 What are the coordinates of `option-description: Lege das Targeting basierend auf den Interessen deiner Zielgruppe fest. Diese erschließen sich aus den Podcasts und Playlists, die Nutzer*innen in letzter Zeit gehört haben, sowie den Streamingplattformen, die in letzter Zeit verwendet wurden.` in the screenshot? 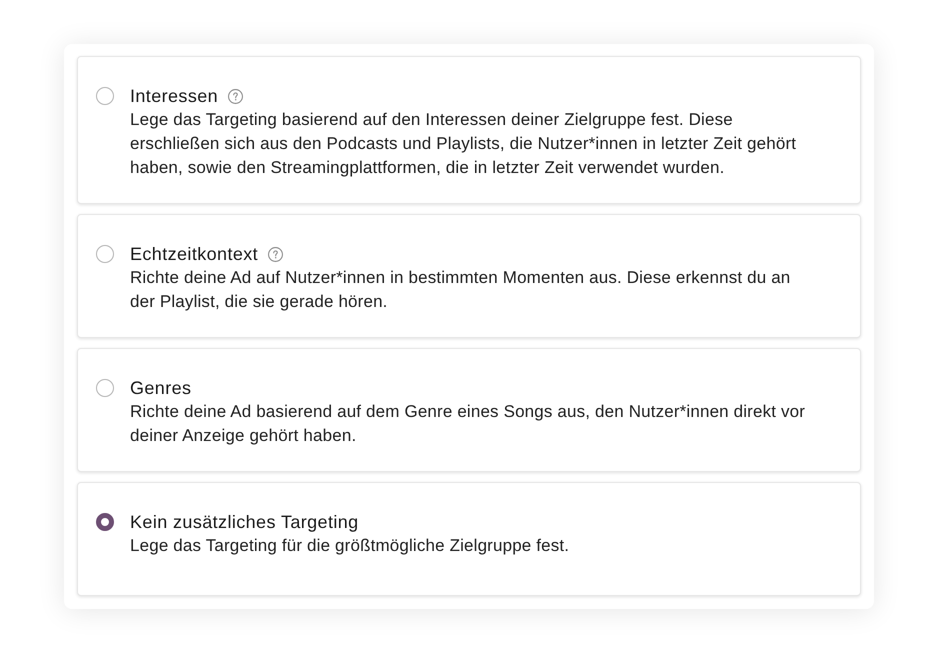 It's located at (464, 144).